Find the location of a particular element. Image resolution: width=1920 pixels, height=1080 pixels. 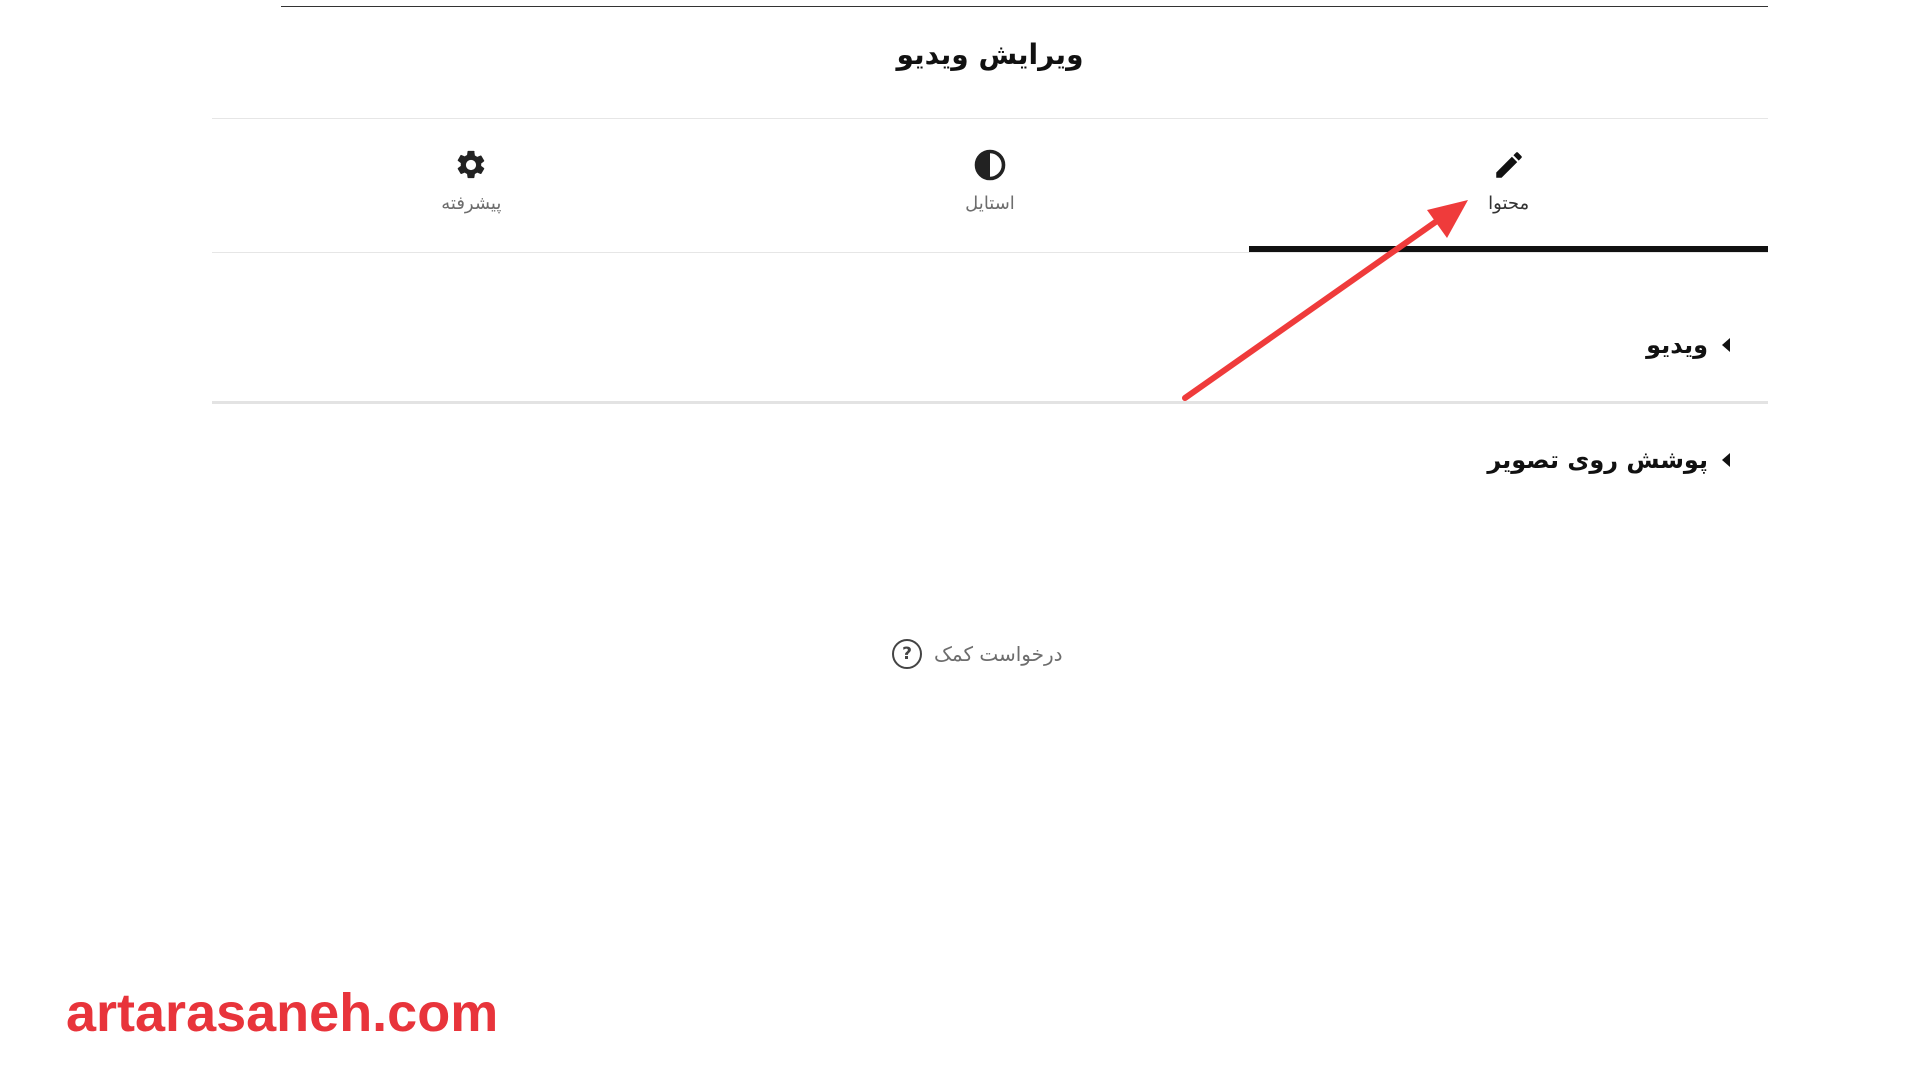

section-overlay-label: پوشش روی تصویر is located at coordinates (1597, 460).